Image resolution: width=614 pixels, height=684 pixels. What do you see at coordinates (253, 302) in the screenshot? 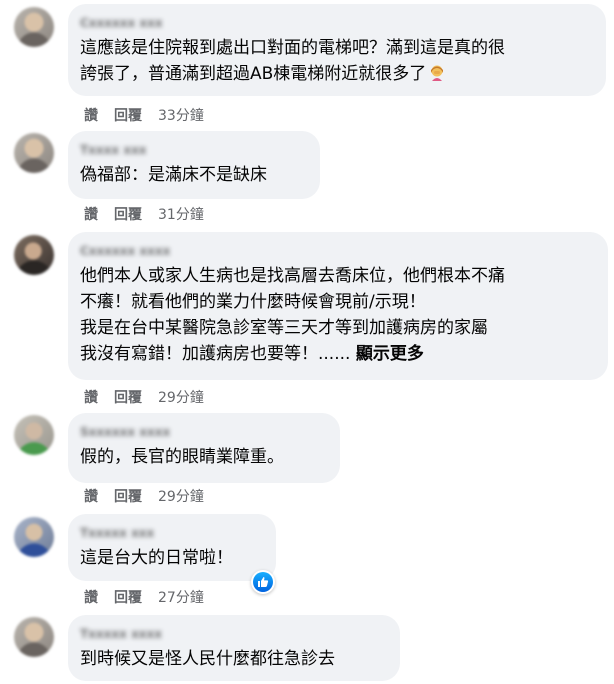
I see `comment-line: 不癢！就看他們的業力什麼時候會現前/示現！` at bounding box center [253, 302].